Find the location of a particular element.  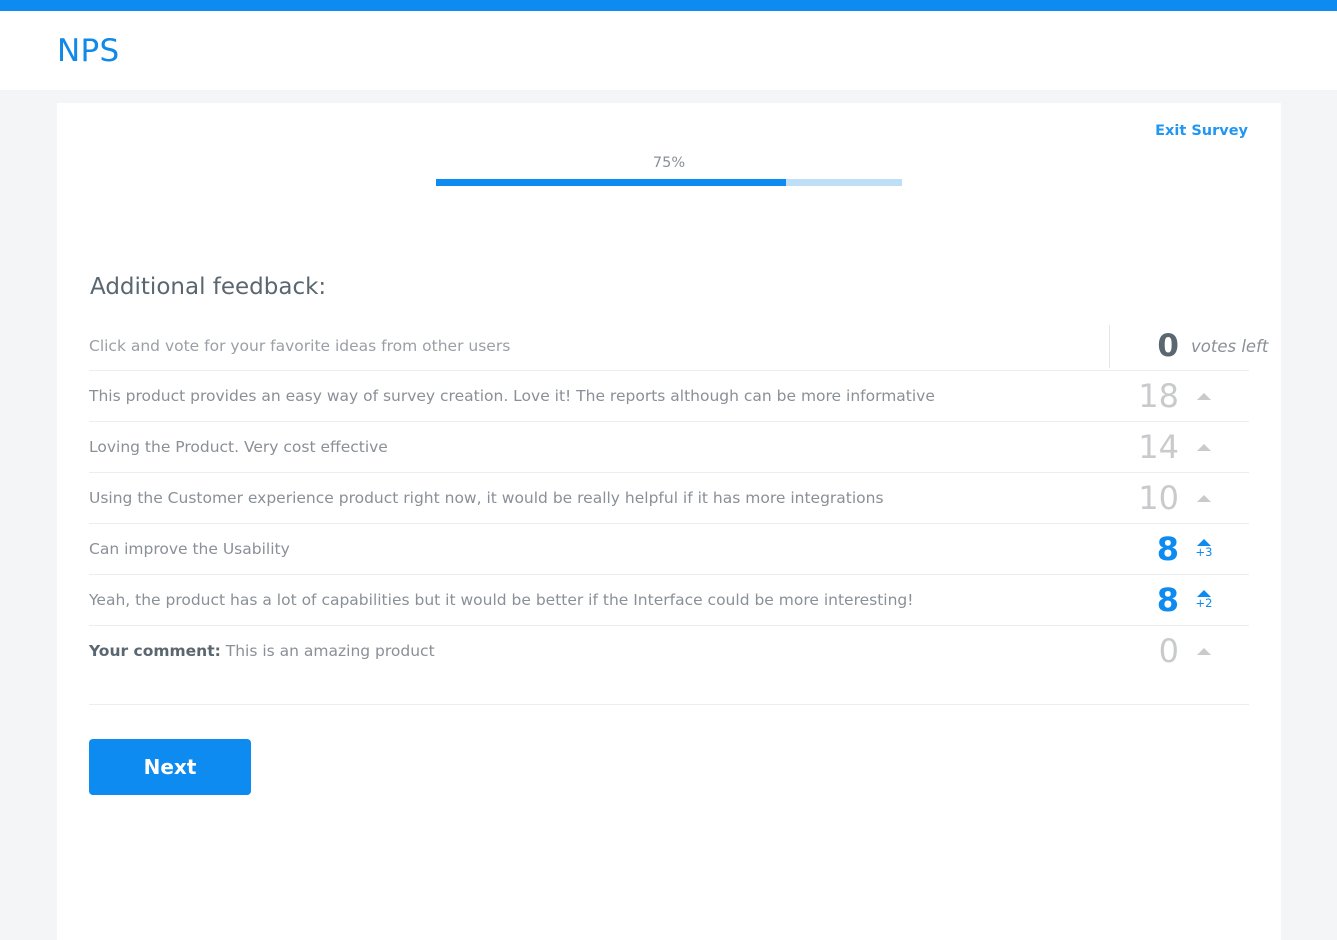

vote-block: 8 +2 is located at coordinates (1179, 600).